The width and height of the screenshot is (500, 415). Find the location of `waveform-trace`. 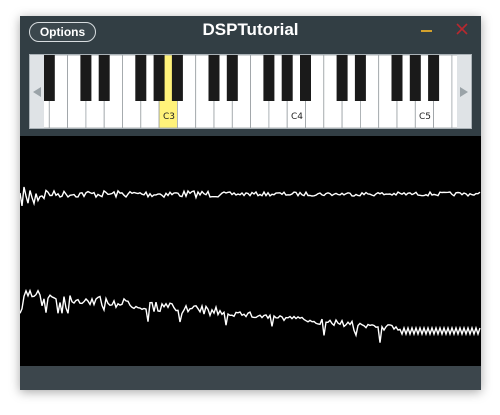

waveform-trace is located at coordinates (250, 196).